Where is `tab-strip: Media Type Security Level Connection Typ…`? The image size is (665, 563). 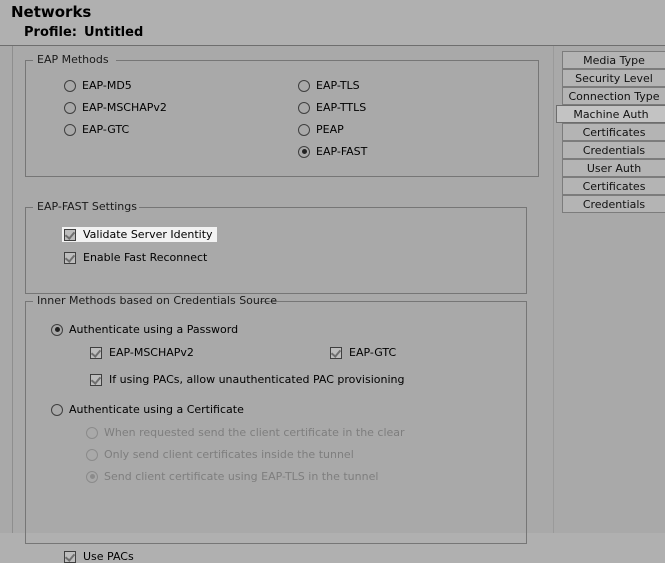 tab-strip: Media Type Security Level Connection Typ… is located at coordinates (609, 289).